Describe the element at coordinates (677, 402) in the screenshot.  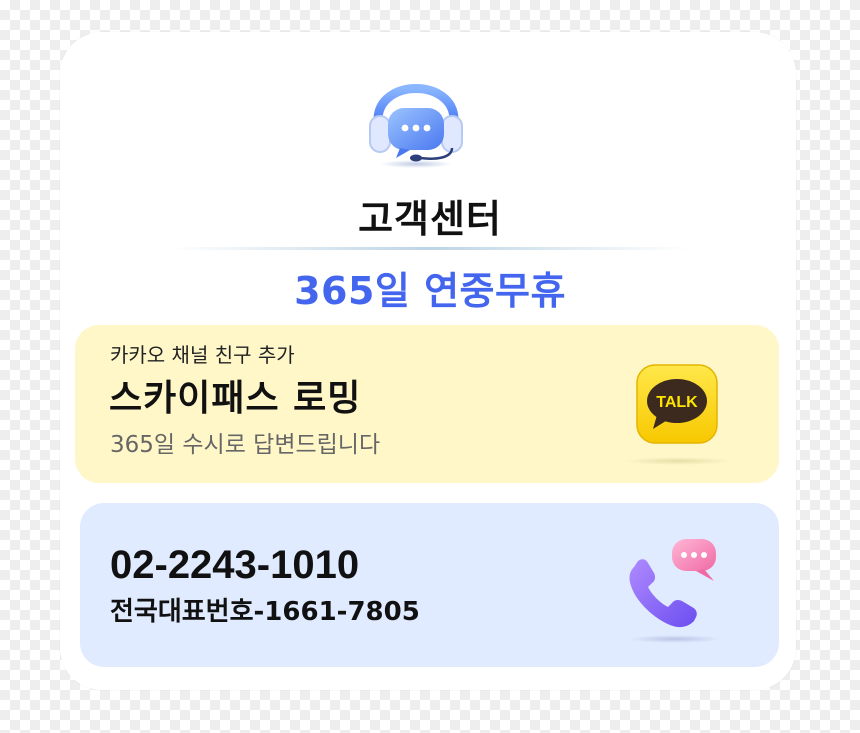
I see `talk-icon-text: TALK` at that location.